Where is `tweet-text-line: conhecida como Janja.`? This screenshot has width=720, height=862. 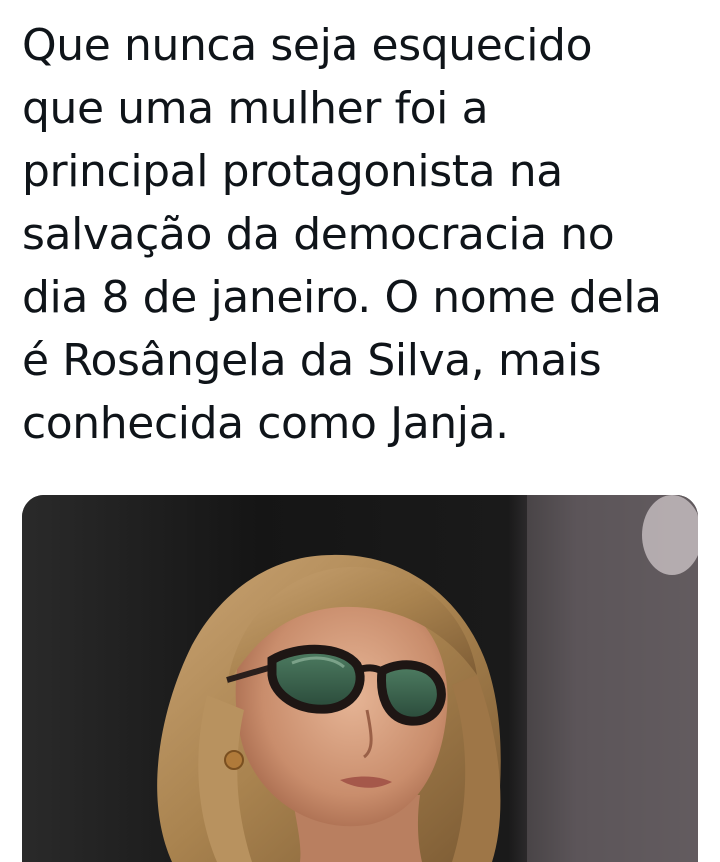
tweet-text-line: conhecida como Janja. is located at coordinates (265, 423).